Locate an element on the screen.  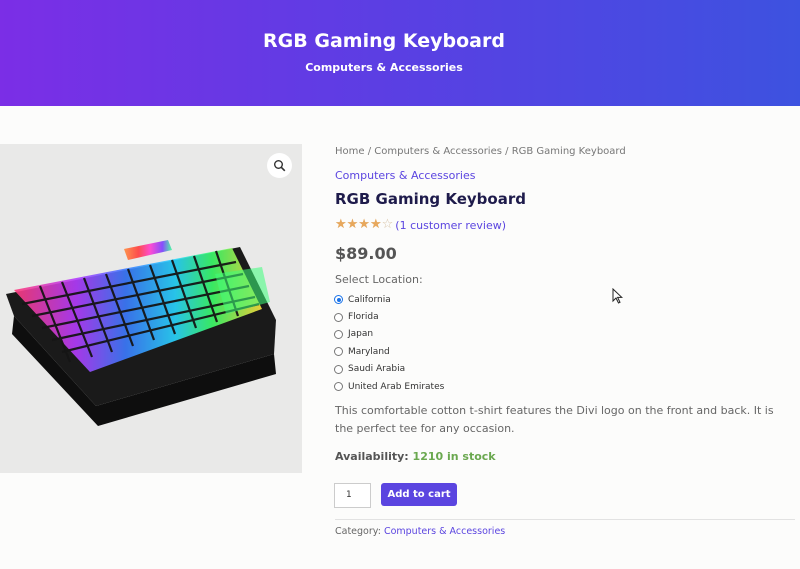
product-meta-category: Category: Computers & Accessories is located at coordinates (420, 531).